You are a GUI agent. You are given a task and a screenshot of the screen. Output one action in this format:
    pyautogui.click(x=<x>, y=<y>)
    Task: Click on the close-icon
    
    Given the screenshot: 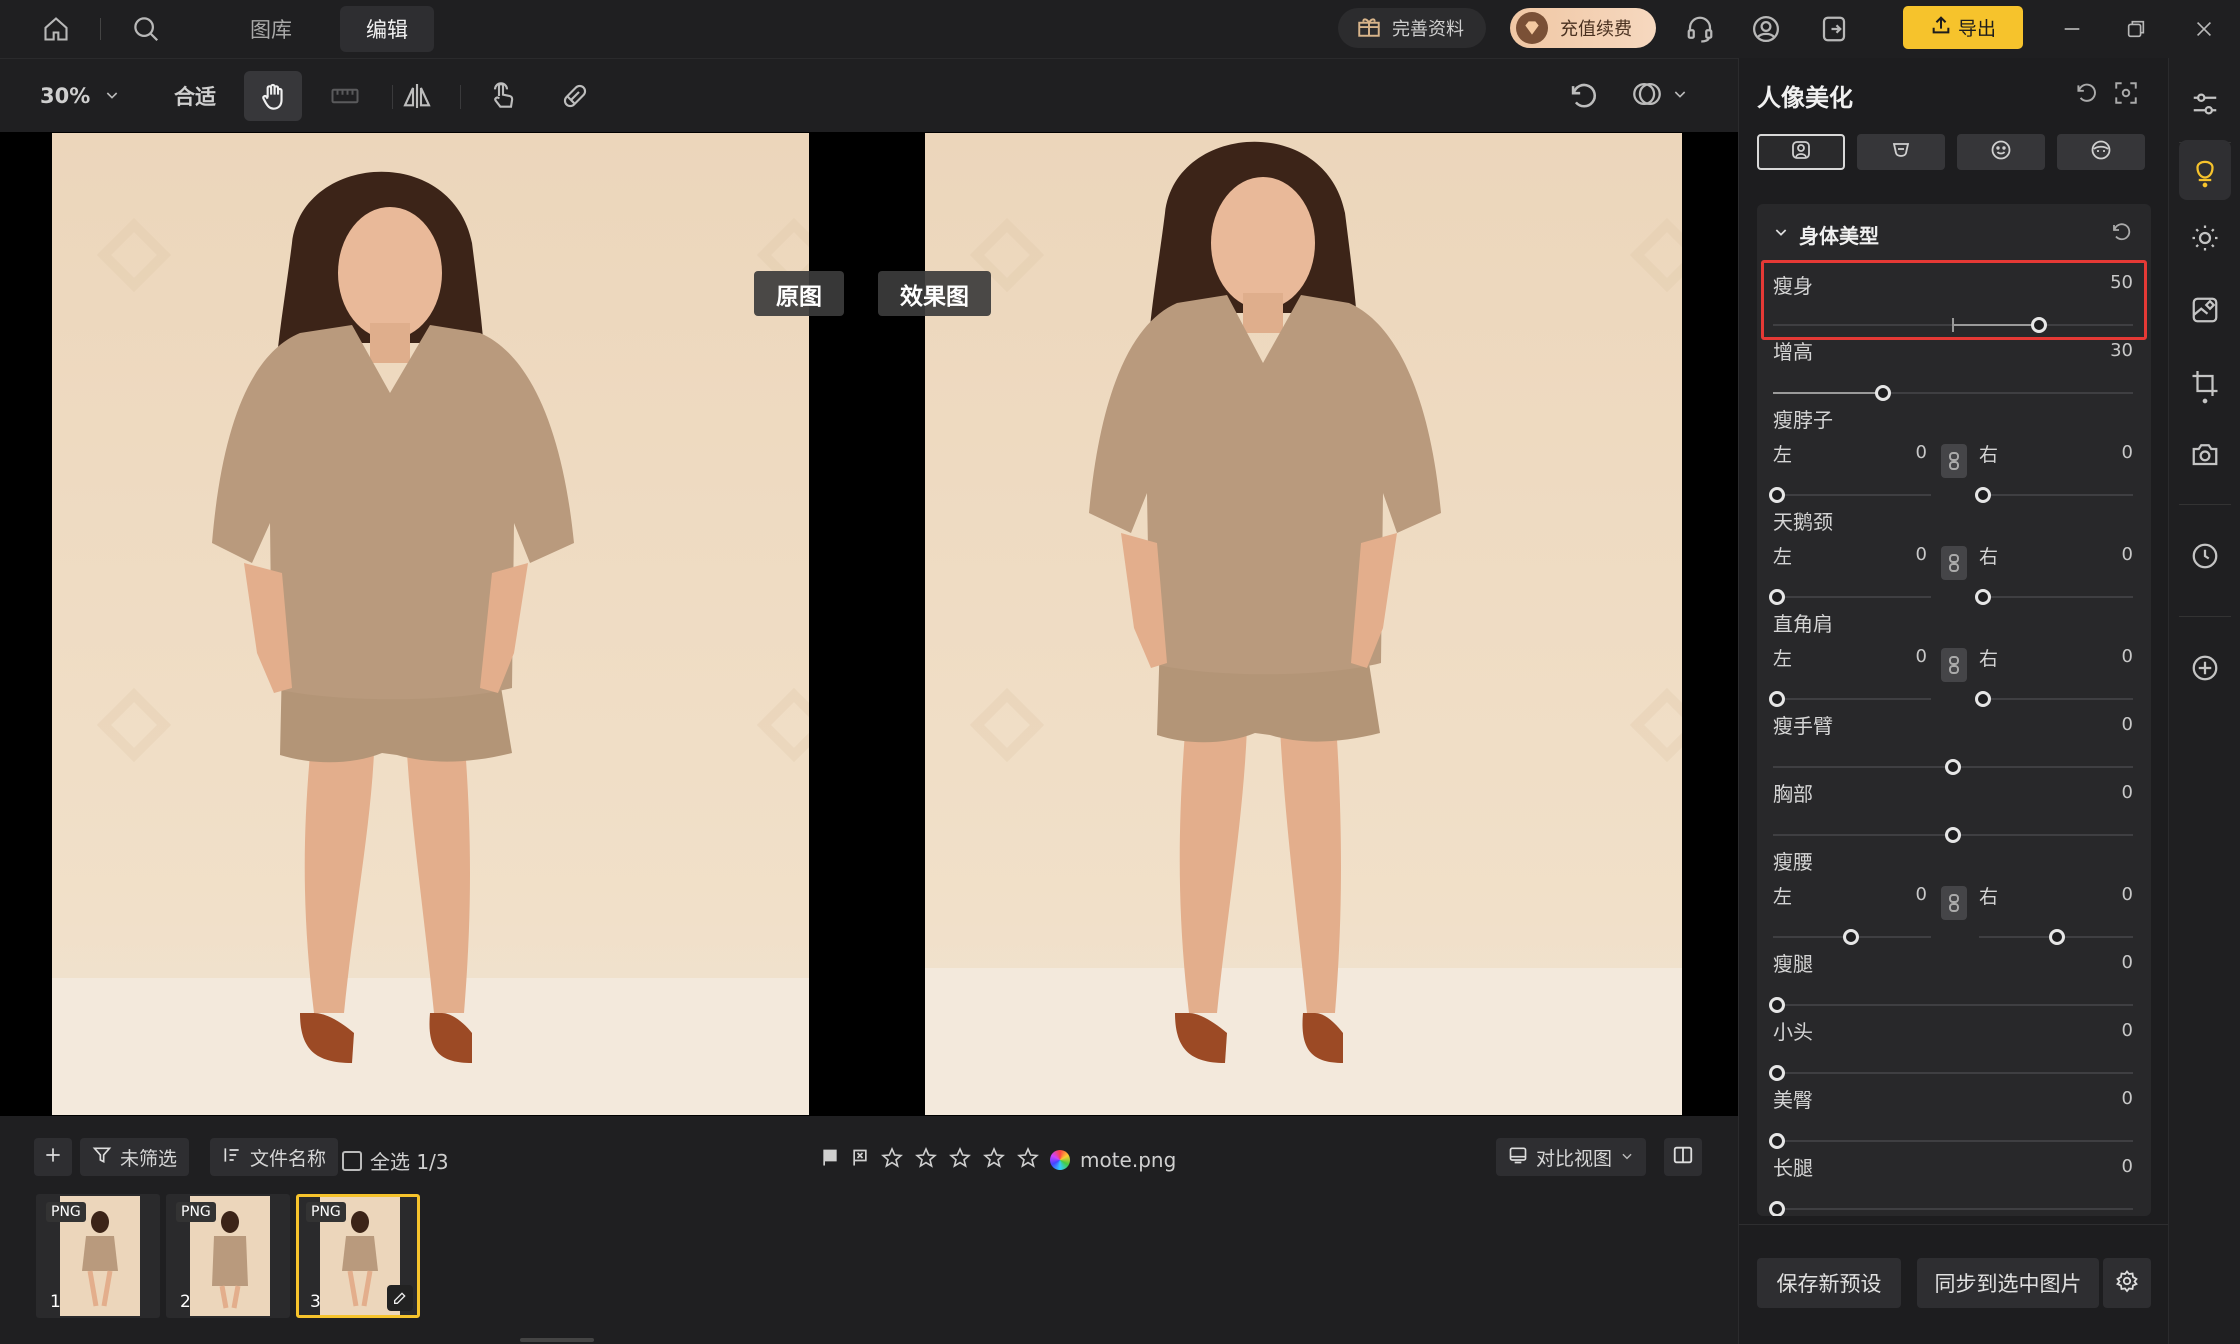 What is the action you would take?
    pyautogui.click(x=2204, y=29)
    